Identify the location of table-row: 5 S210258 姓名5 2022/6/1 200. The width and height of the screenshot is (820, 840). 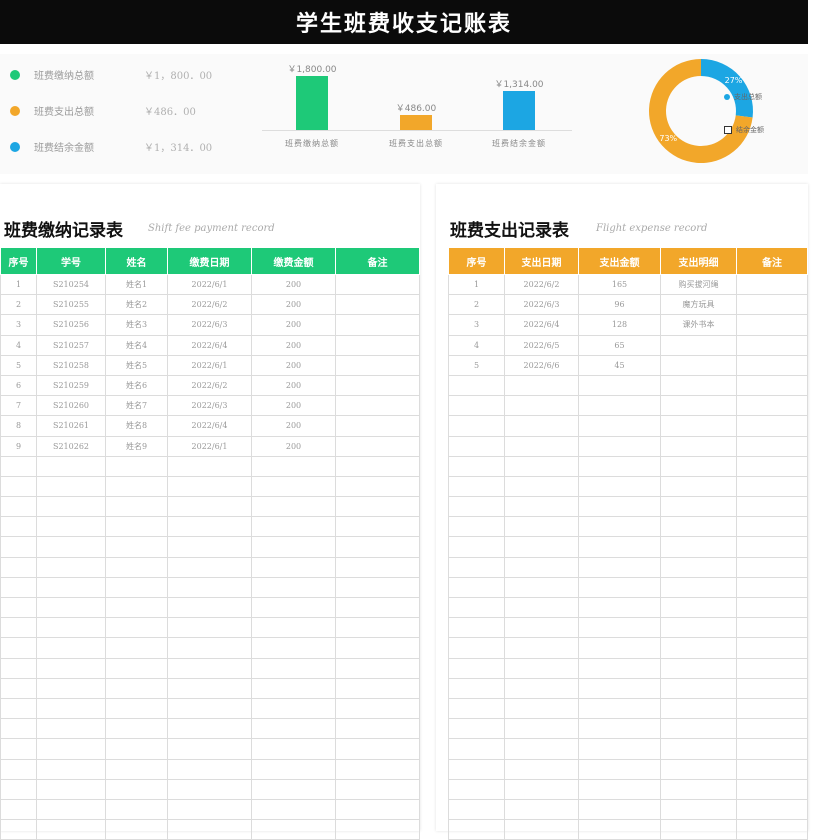
(210, 365).